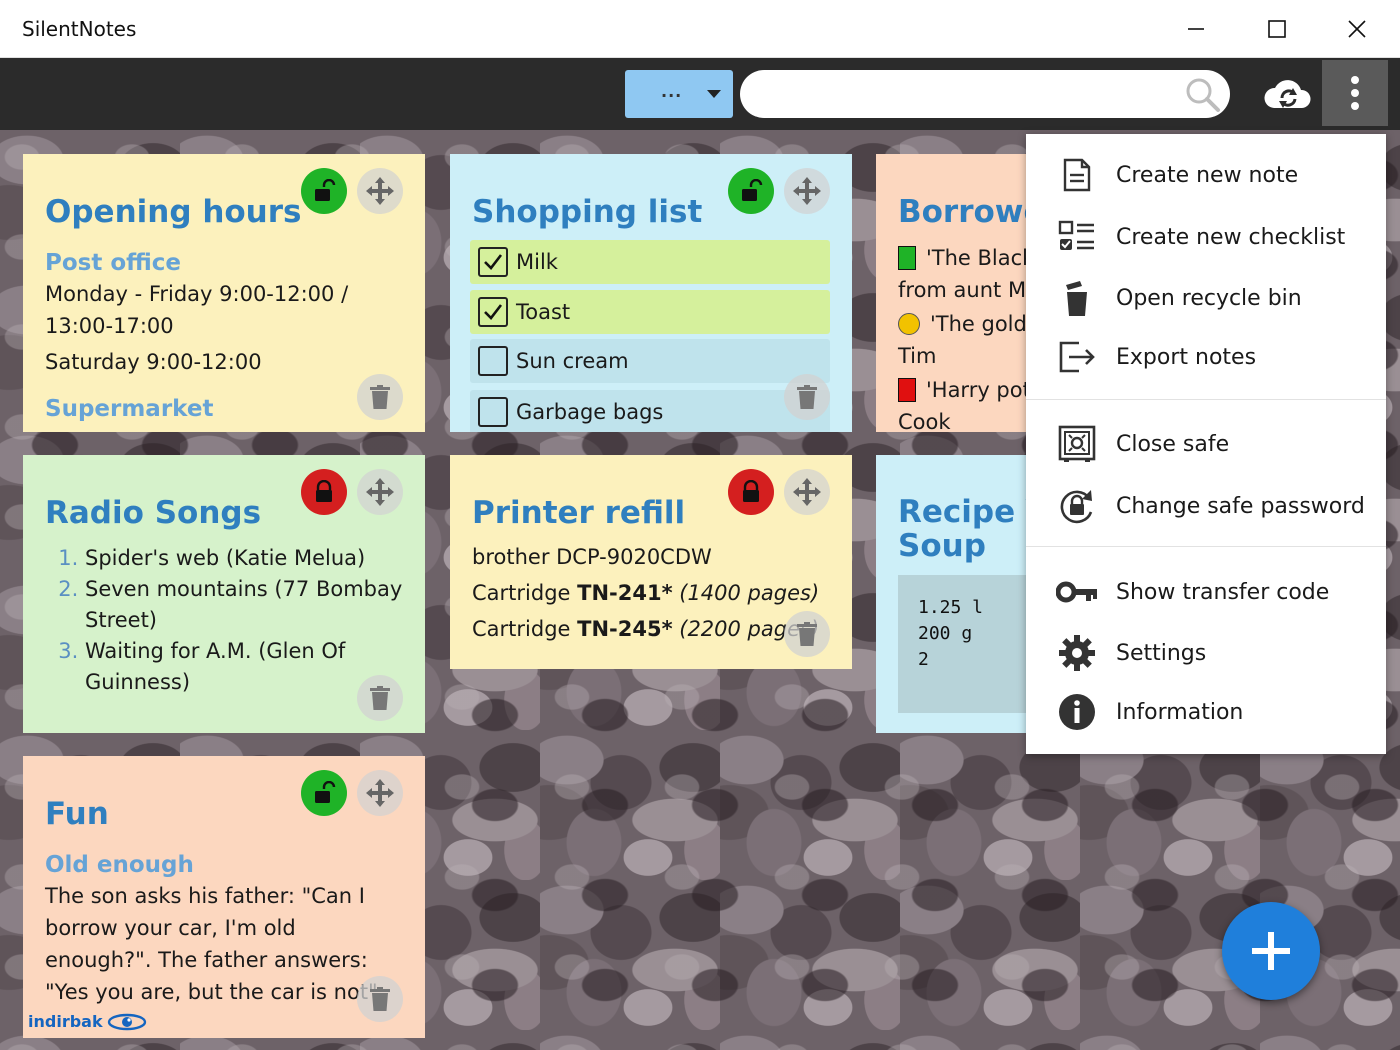 The image size is (1400, 1050). What do you see at coordinates (1077, 444) in the screenshot?
I see `safe-icon` at bounding box center [1077, 444].